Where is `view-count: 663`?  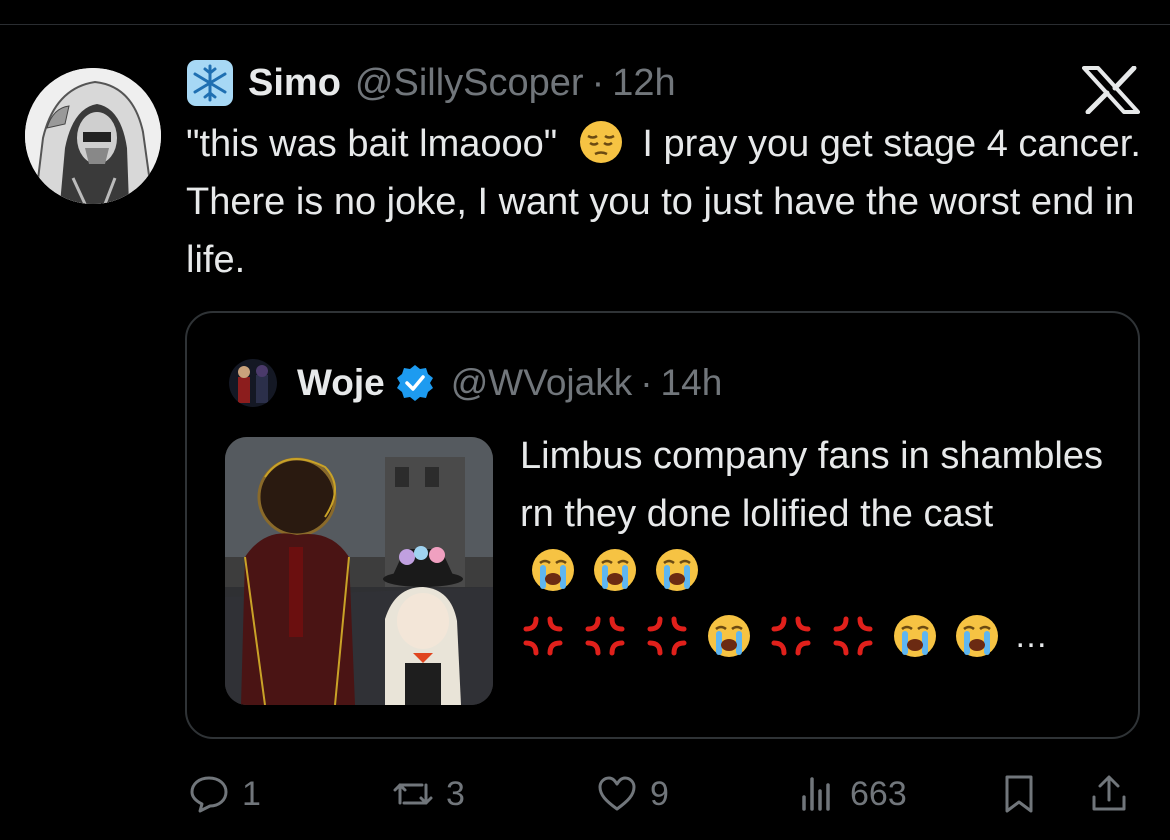 view-count: 663 is located at coordinates (878, 793).